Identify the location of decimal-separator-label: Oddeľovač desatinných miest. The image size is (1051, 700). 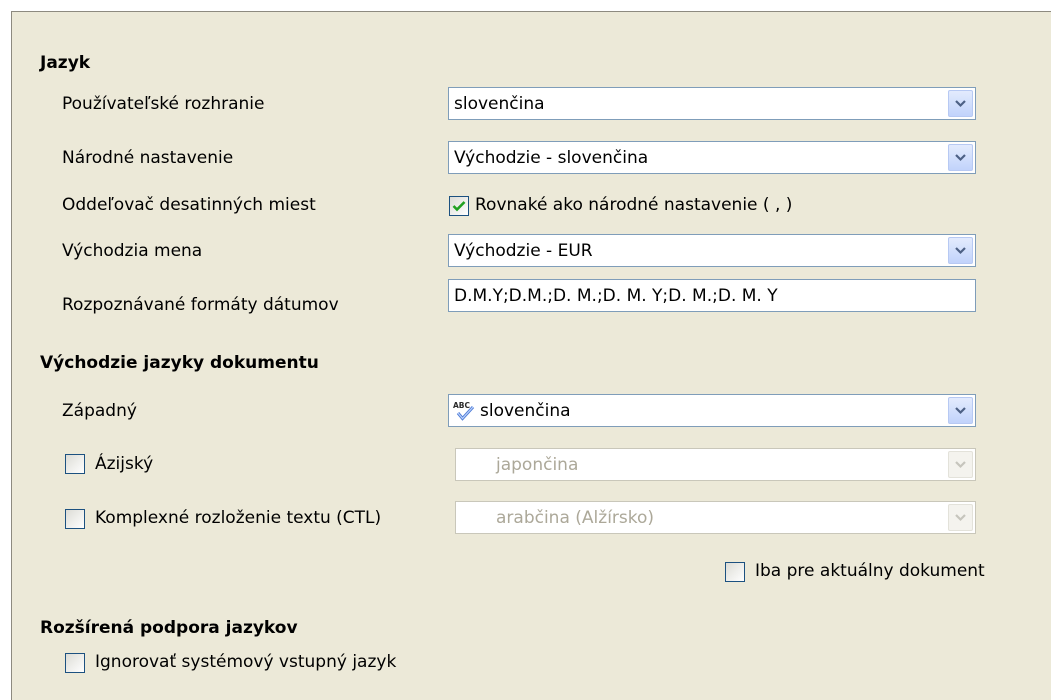
(189, 205).